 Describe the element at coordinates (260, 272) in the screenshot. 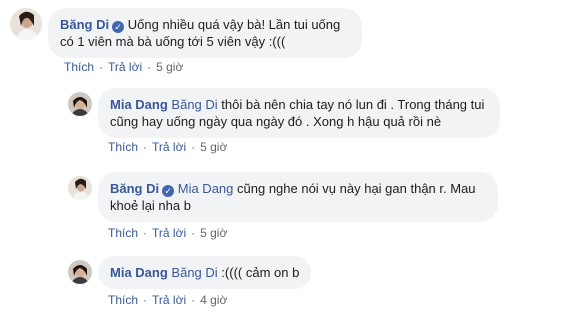

I see `comment-text: :(((( cảm on b` at that location.